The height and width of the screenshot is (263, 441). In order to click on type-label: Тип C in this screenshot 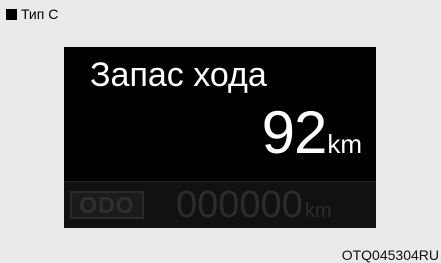, I will do `click(32, 14)`.